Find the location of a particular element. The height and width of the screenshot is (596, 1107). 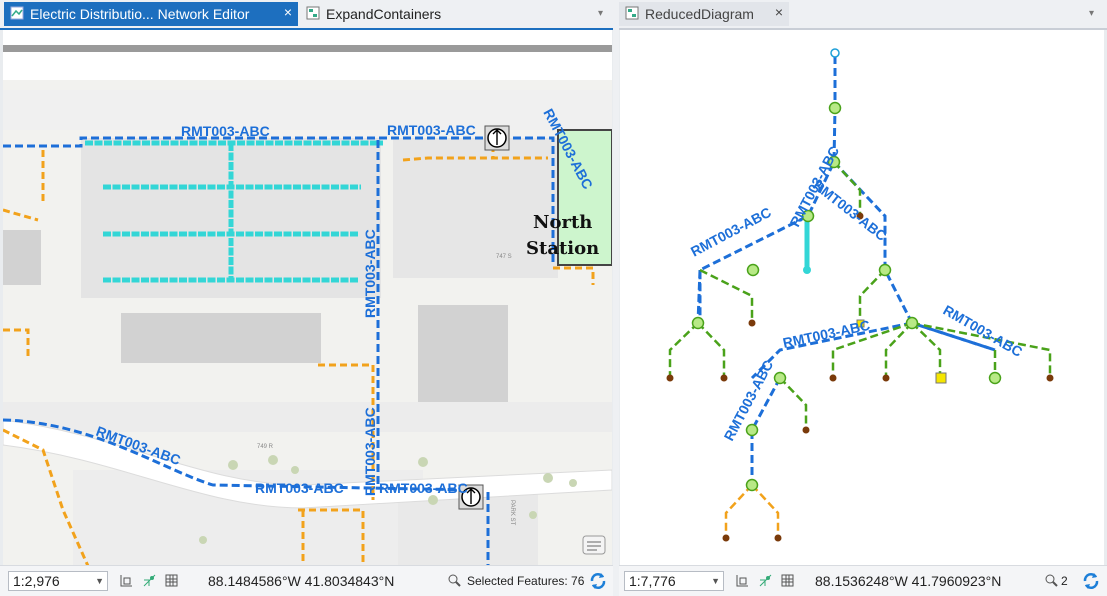

tab-network-editor: Electric Distributio... Network Editor × is located at coordinates (151, 14).